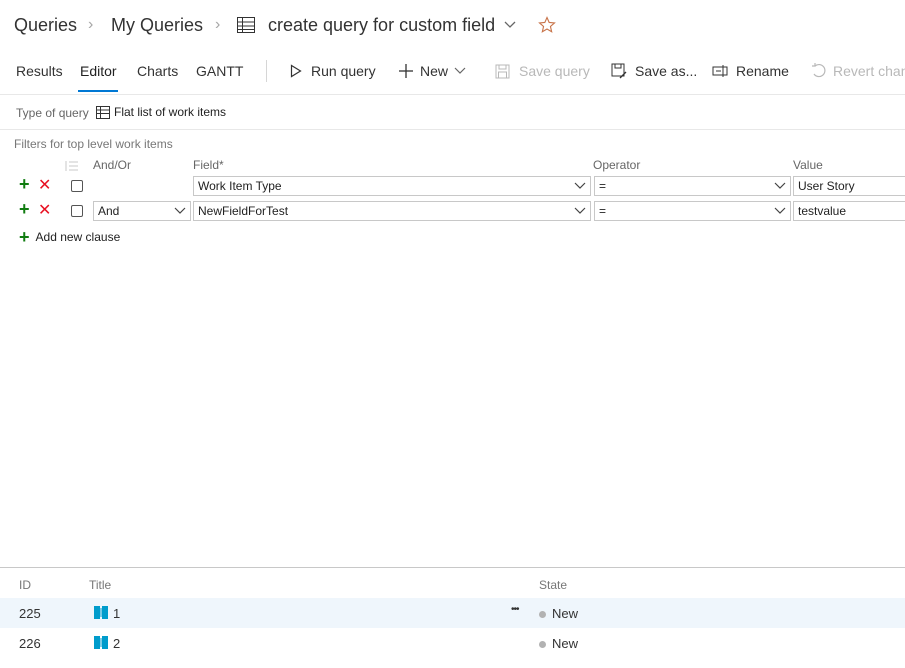 This screenshot has height=668, width=905. Describe the element at coordinates (219, 71) in the screenshot. I see `tab-gantt: GANTT` at that location.